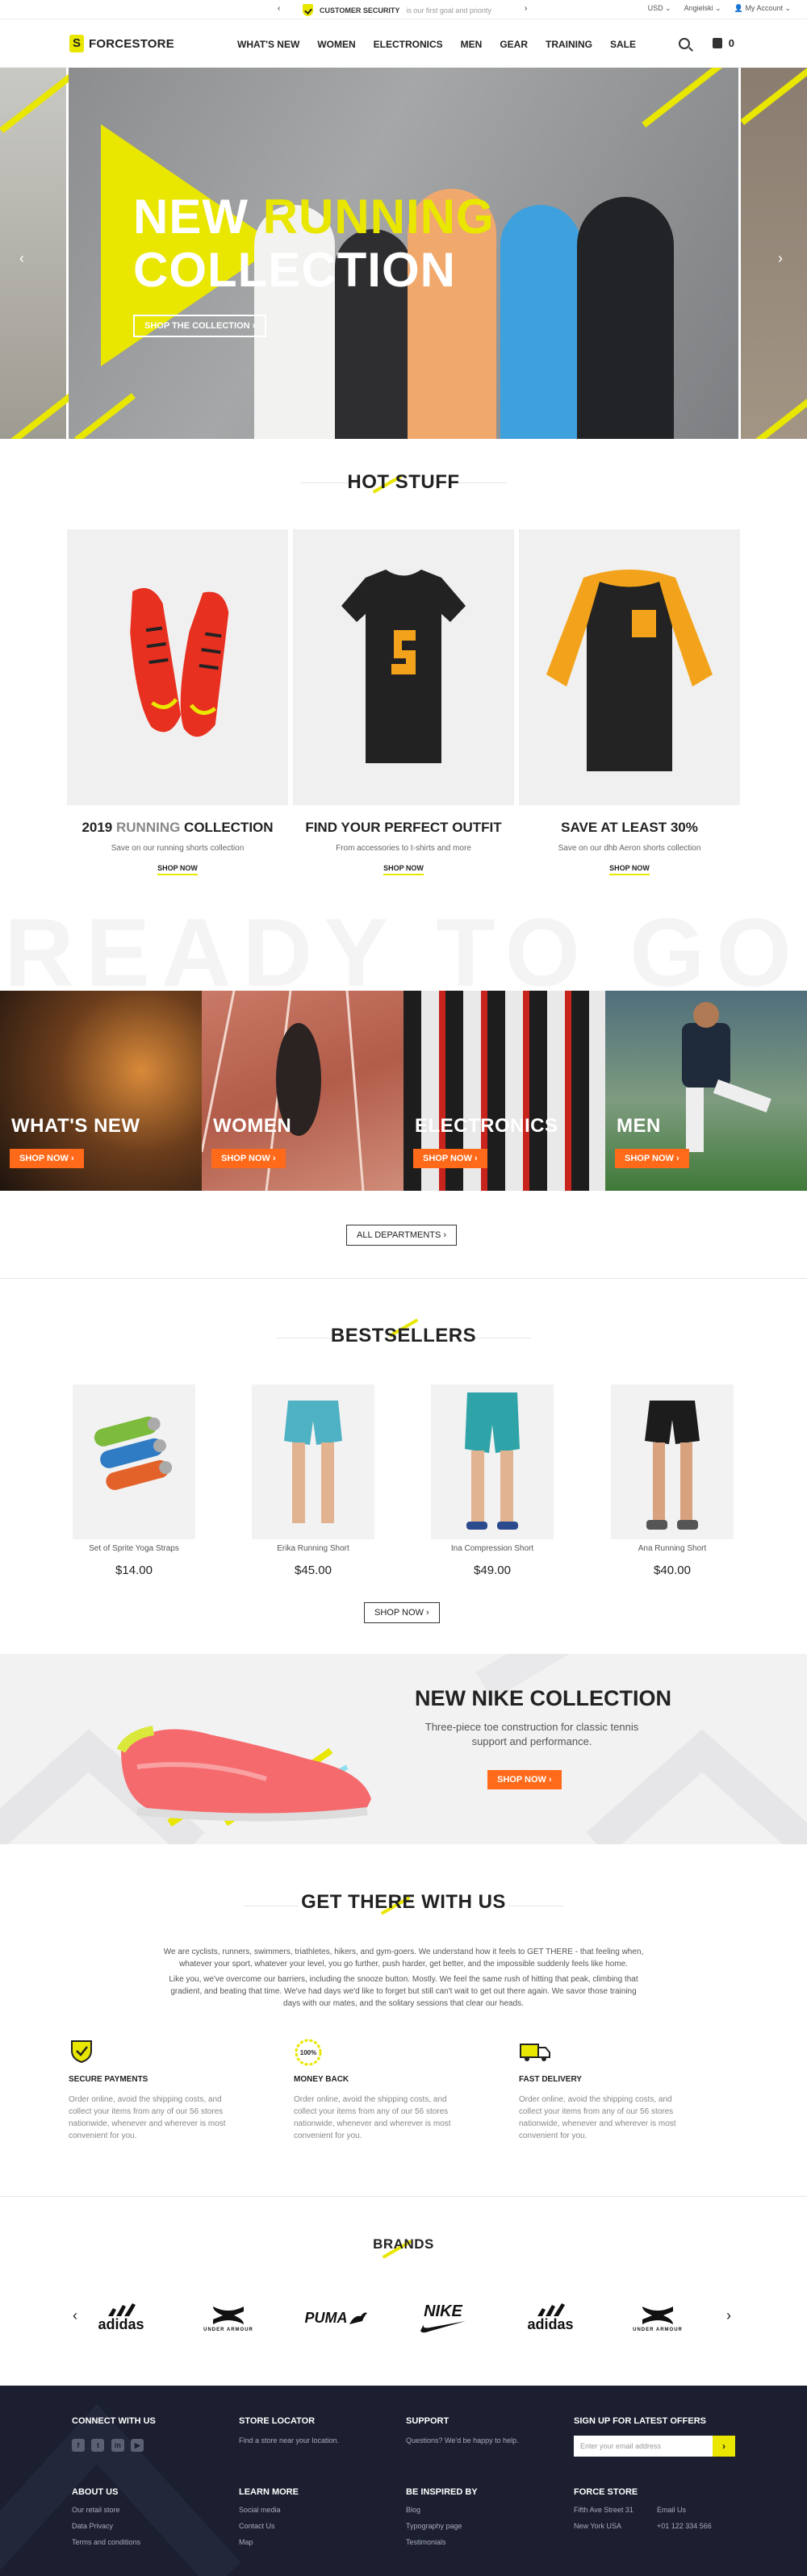  I want to click on footer-store-text: Find a store near your location., so click(289, 2440).